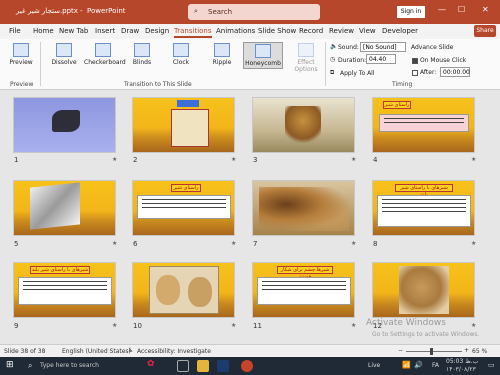  Describe the element at coordinates (491, 365) in the screenshot. I see `notifications-icon: ▭` at that location.